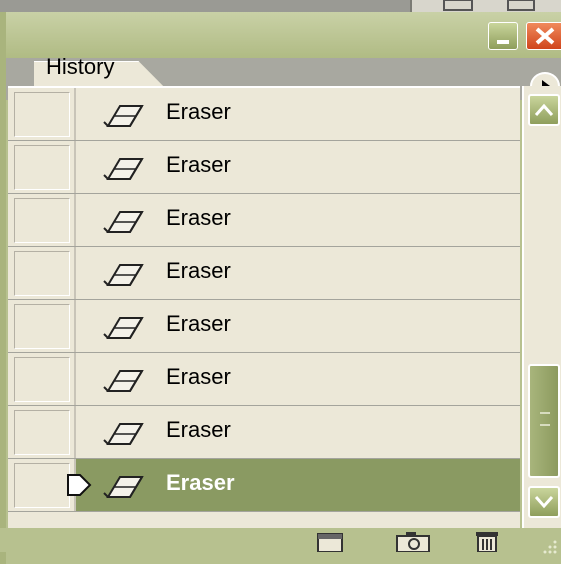 The image size is (561, 564). What do you see at coordinates (503, 36) in the screenshot?
I see `minimize-button` at bounding box center [503, 36].